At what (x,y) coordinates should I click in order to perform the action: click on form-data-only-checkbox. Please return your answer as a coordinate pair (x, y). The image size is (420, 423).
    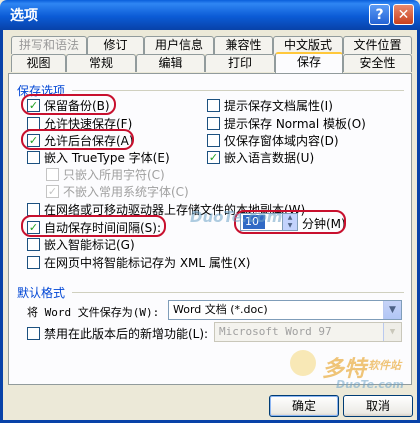
    Looking at the image, I should click on (213, 140).